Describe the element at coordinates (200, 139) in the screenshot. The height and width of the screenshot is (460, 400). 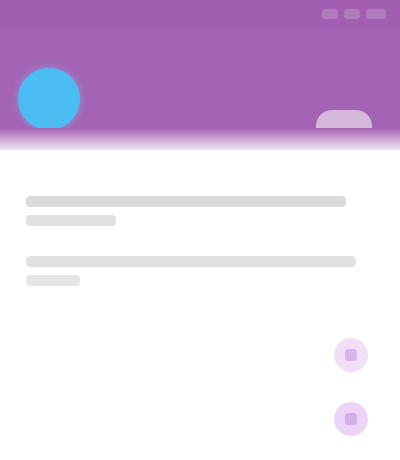
I see `header-divider` at that location.